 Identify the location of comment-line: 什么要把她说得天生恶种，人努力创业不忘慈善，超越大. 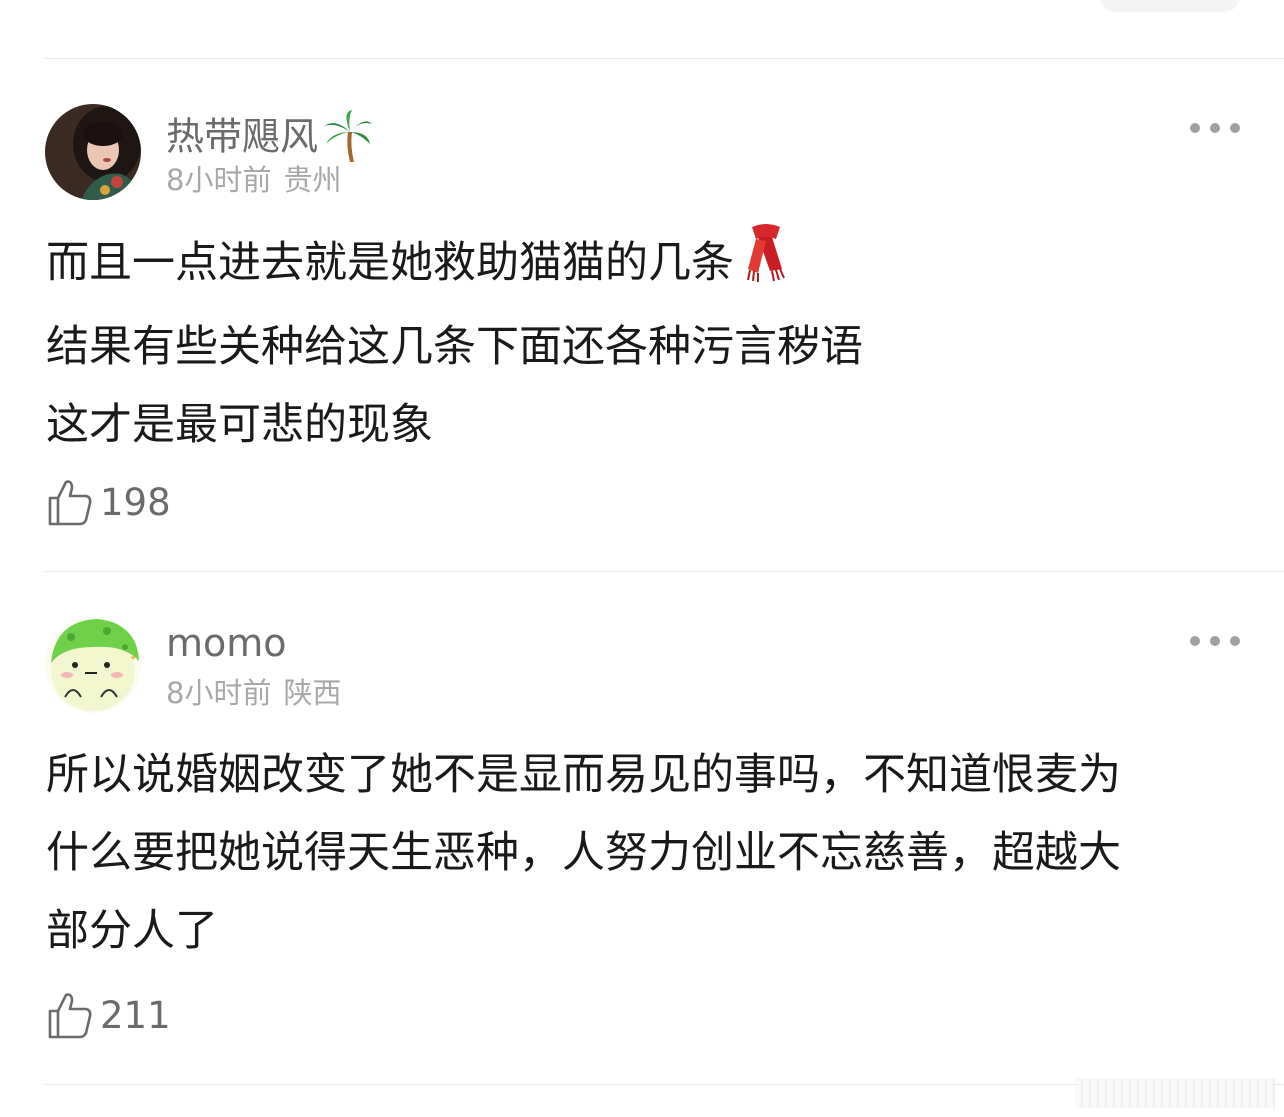
(583, 853).